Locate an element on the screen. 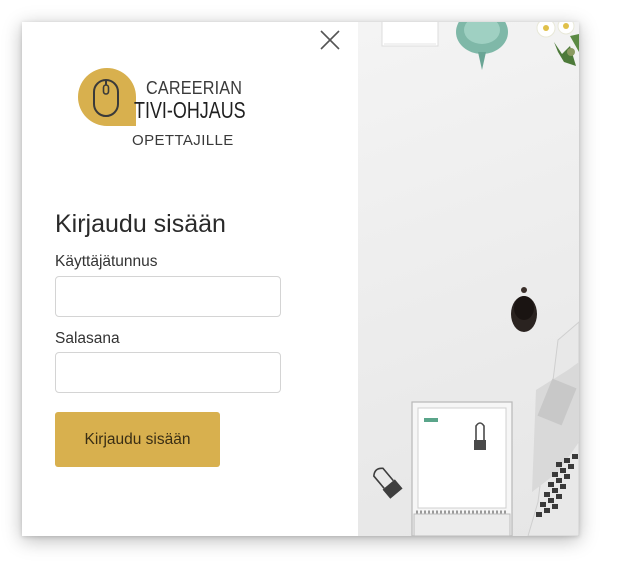 The width and height of the screenshot is (619, 576). logo-text-opettajille: OPETTAJILLE is located at coordinates (183, 140).